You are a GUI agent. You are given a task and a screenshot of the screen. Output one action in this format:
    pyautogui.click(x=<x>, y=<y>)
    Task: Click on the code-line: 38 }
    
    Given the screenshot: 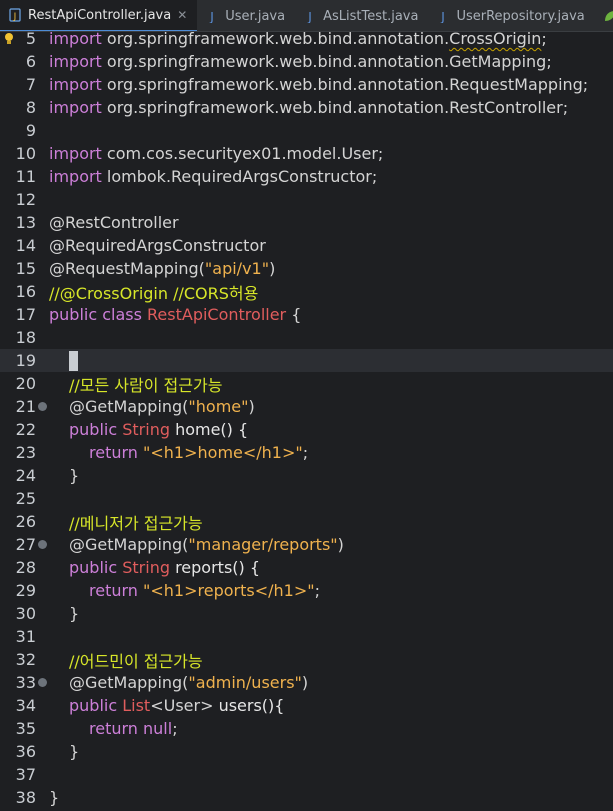 What is the action you would take?
    pyautogui.click(x=306, y=797)
    